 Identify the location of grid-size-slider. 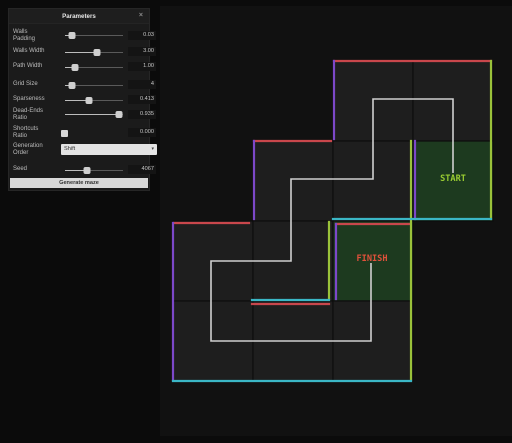
(94, 85).